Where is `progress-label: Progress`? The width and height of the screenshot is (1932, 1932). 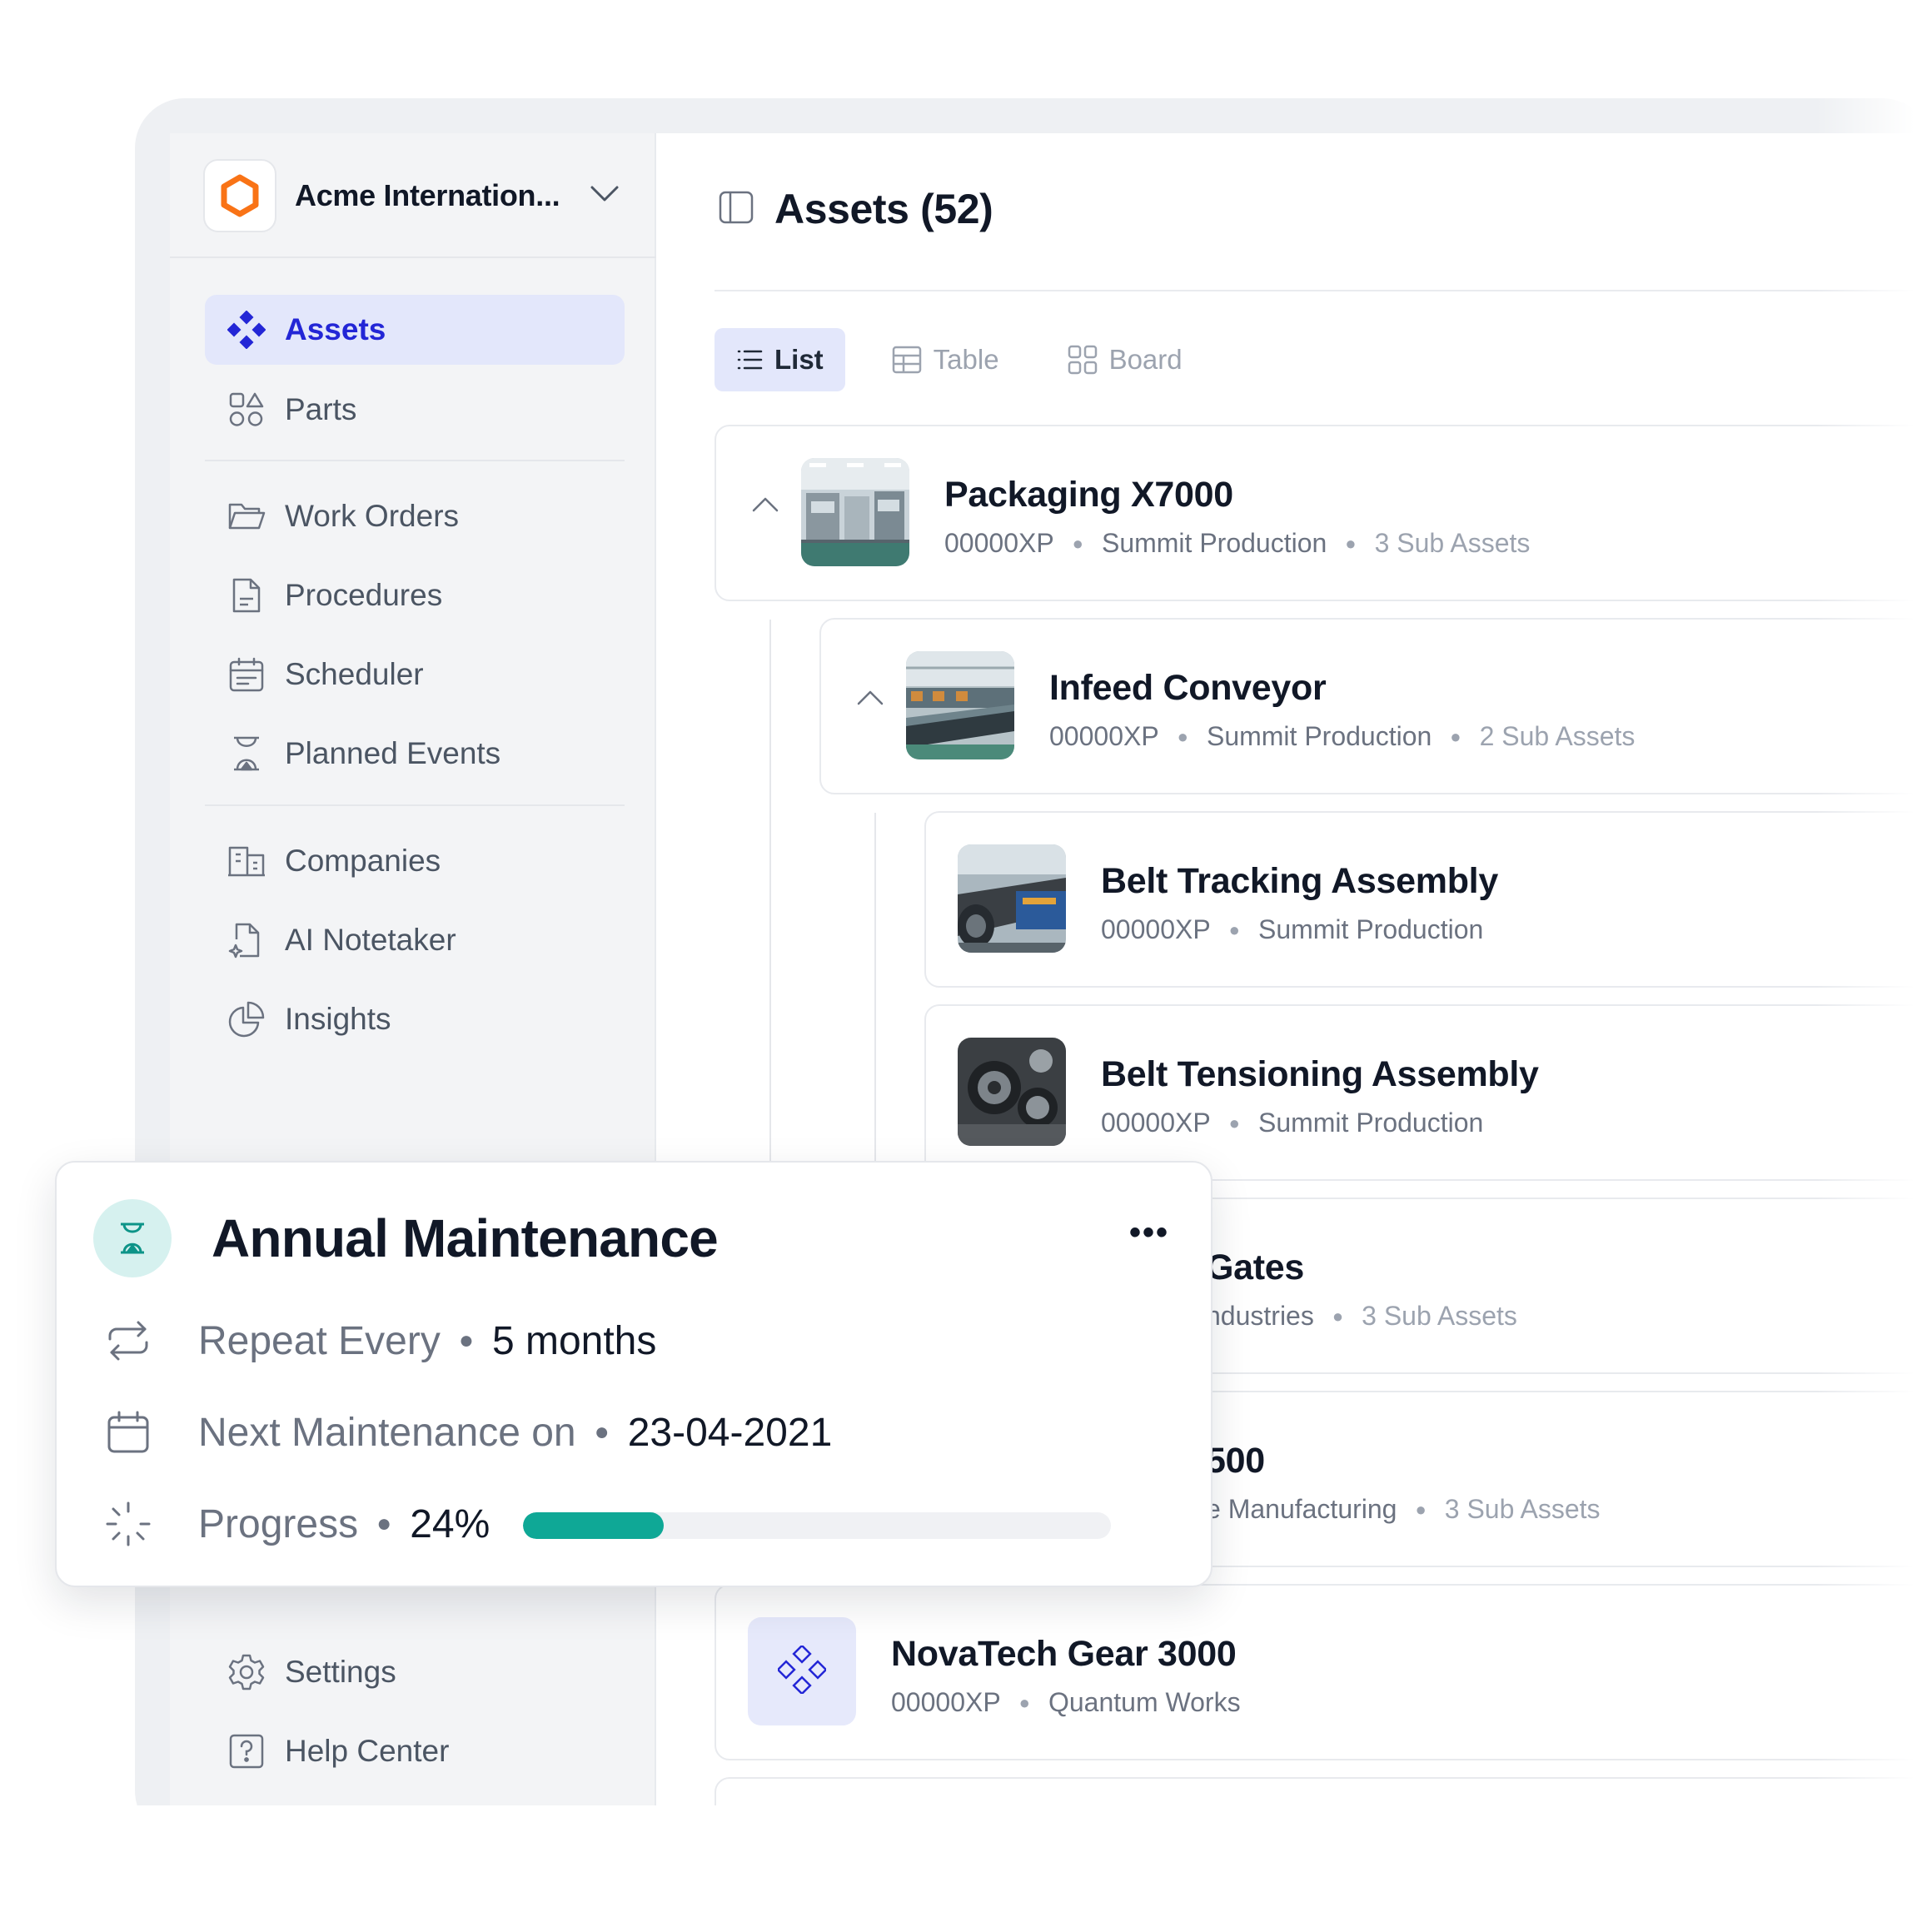 progress-label: Progress is located at coordinates (278, 1524).